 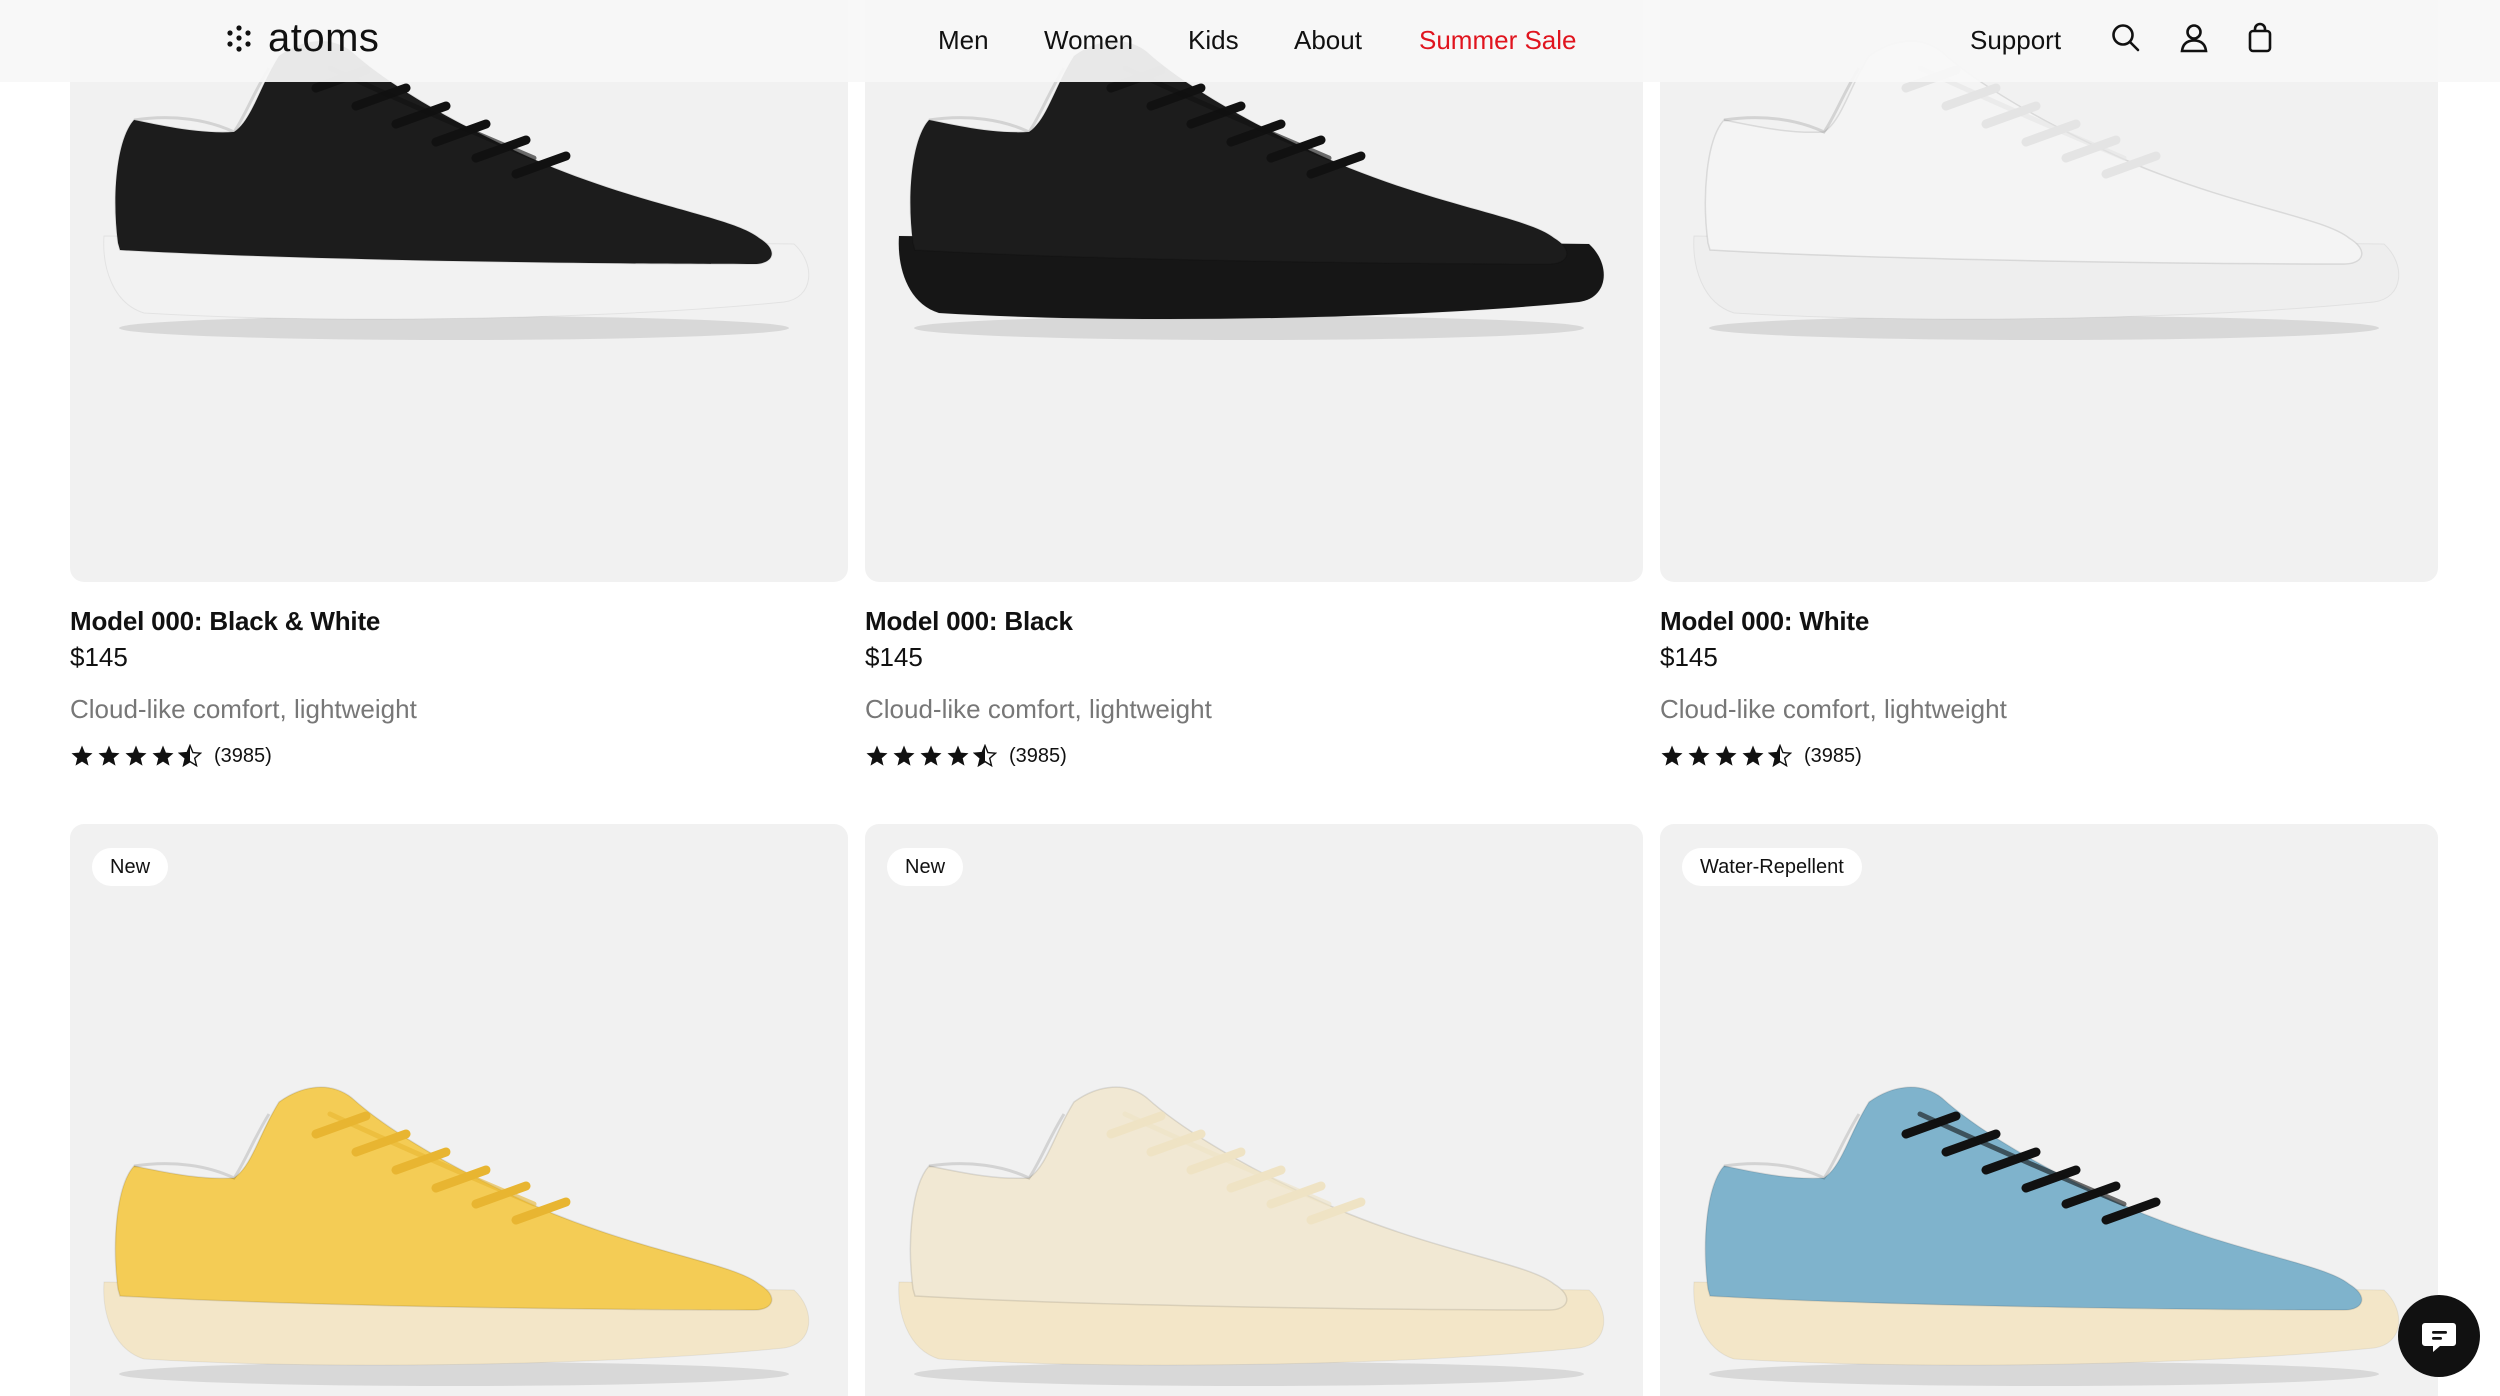 I want to click on product-image: Water-Repellent, so click(x=2049, y=1110).